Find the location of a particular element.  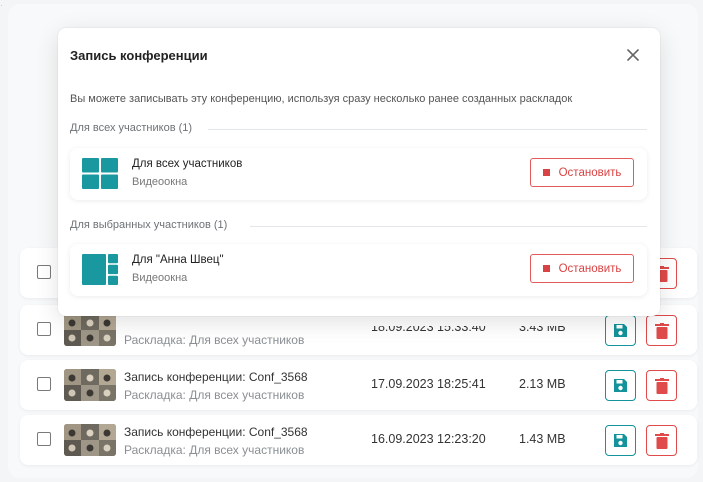

layout-card-all: Для всех участников Видеоокна Остановить is located at coordinates (358, 174).